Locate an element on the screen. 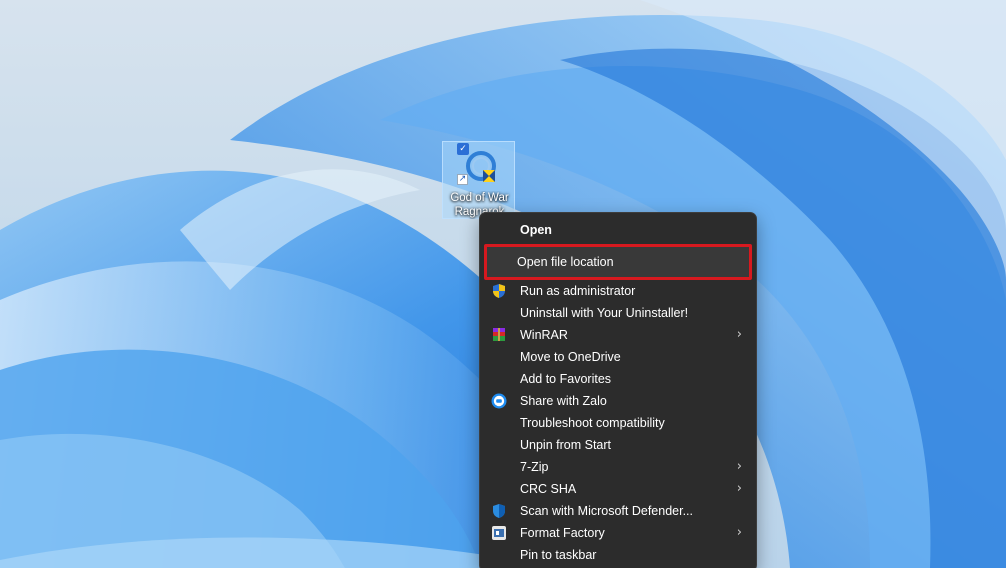  menu-item-uninstall: Uninstall with Your Uninstaller! is located at coordinates (618, 313).